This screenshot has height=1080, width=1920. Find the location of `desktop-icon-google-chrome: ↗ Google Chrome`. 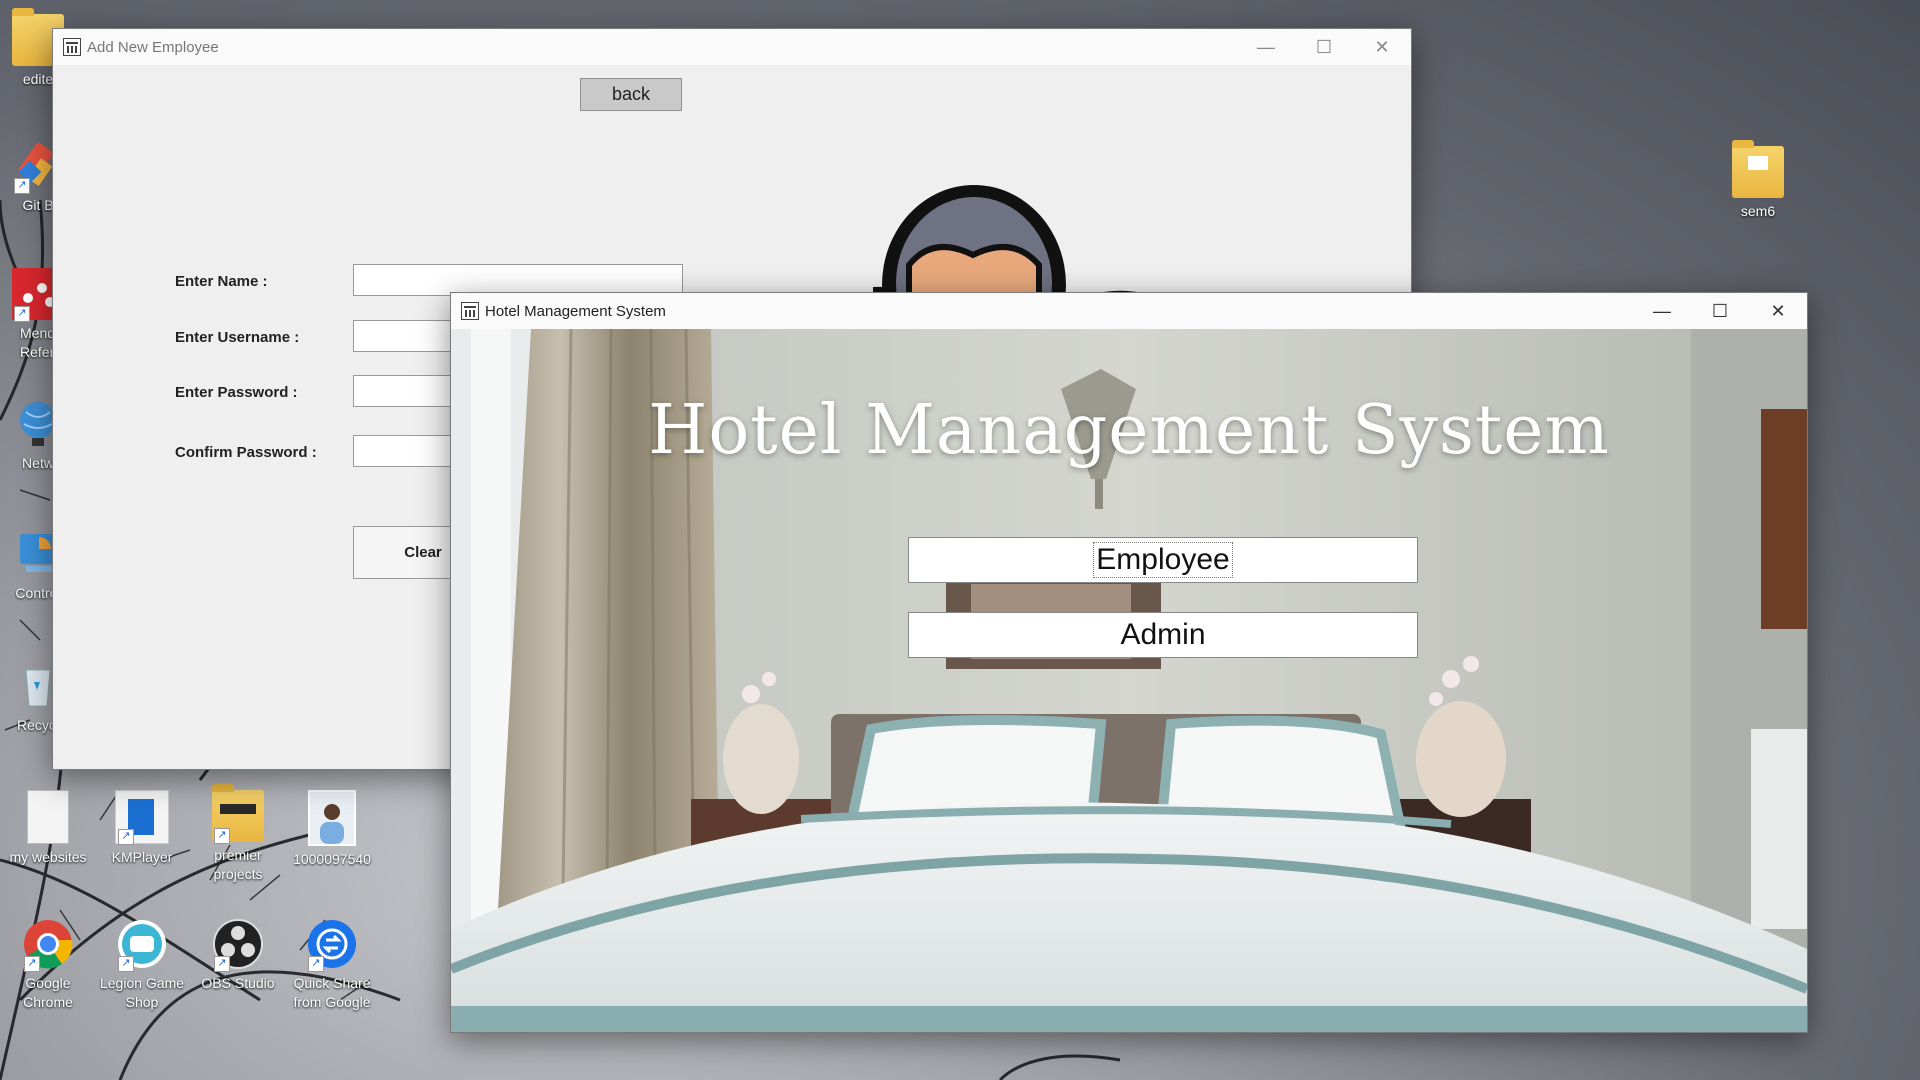

desktop-icon-google-chrome: ↗ Google Chrome is located at coordinates (48, 965).